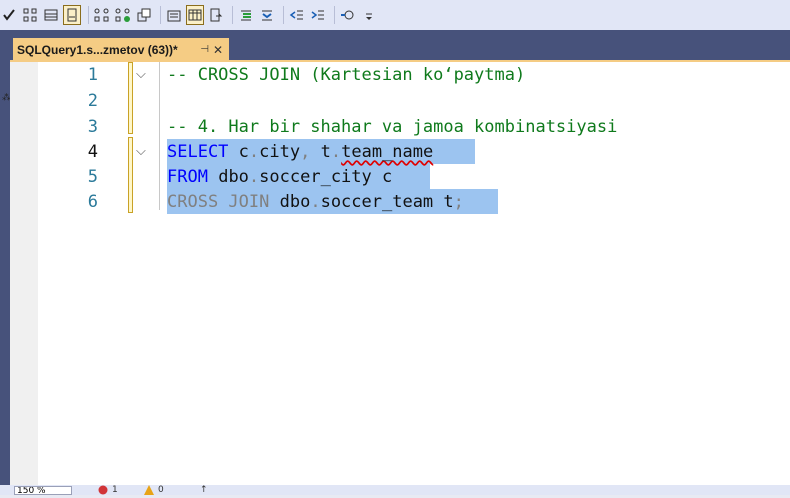 The height and width of the screenshot is (498, 790). I want to click on warning-count: 0, so click(161, 490).